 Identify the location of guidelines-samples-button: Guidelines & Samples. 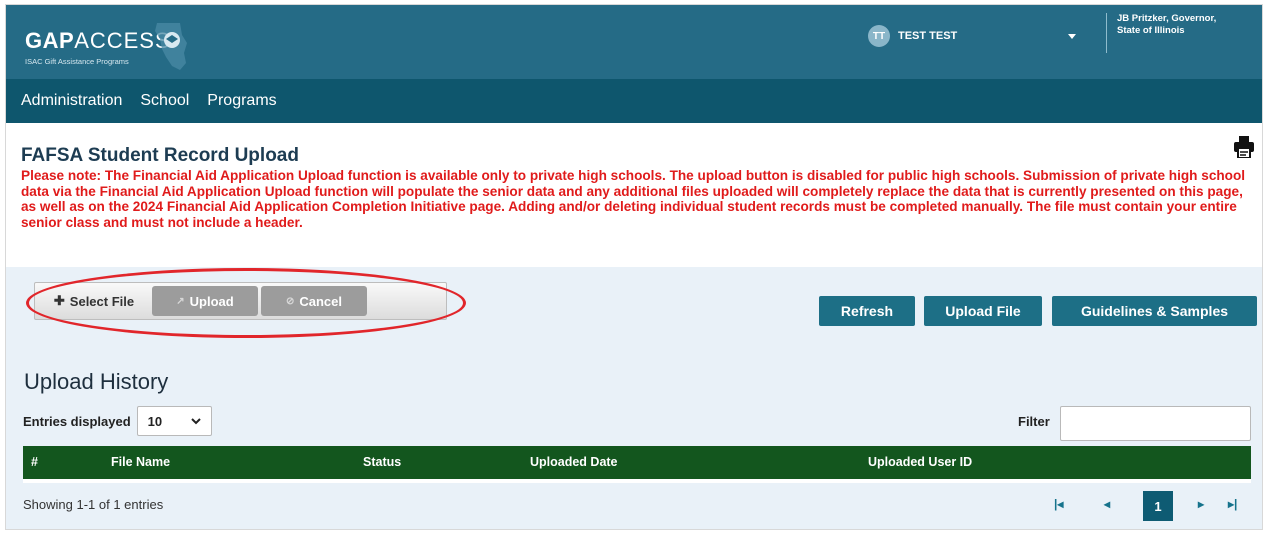
(1154, 311).